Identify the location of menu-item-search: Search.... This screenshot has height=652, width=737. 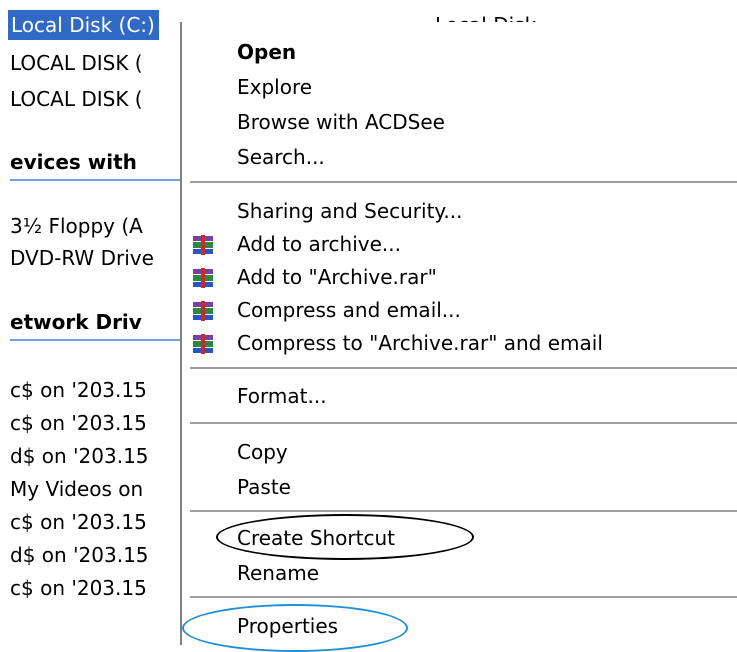
(281, 157).